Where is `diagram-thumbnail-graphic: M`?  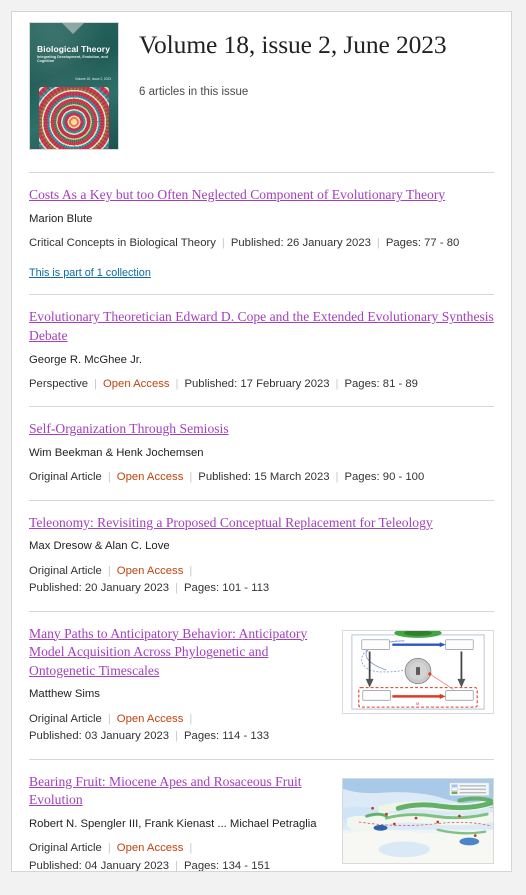
diagram-thumbnail-graphic: M is located at coordinates (418, 671).